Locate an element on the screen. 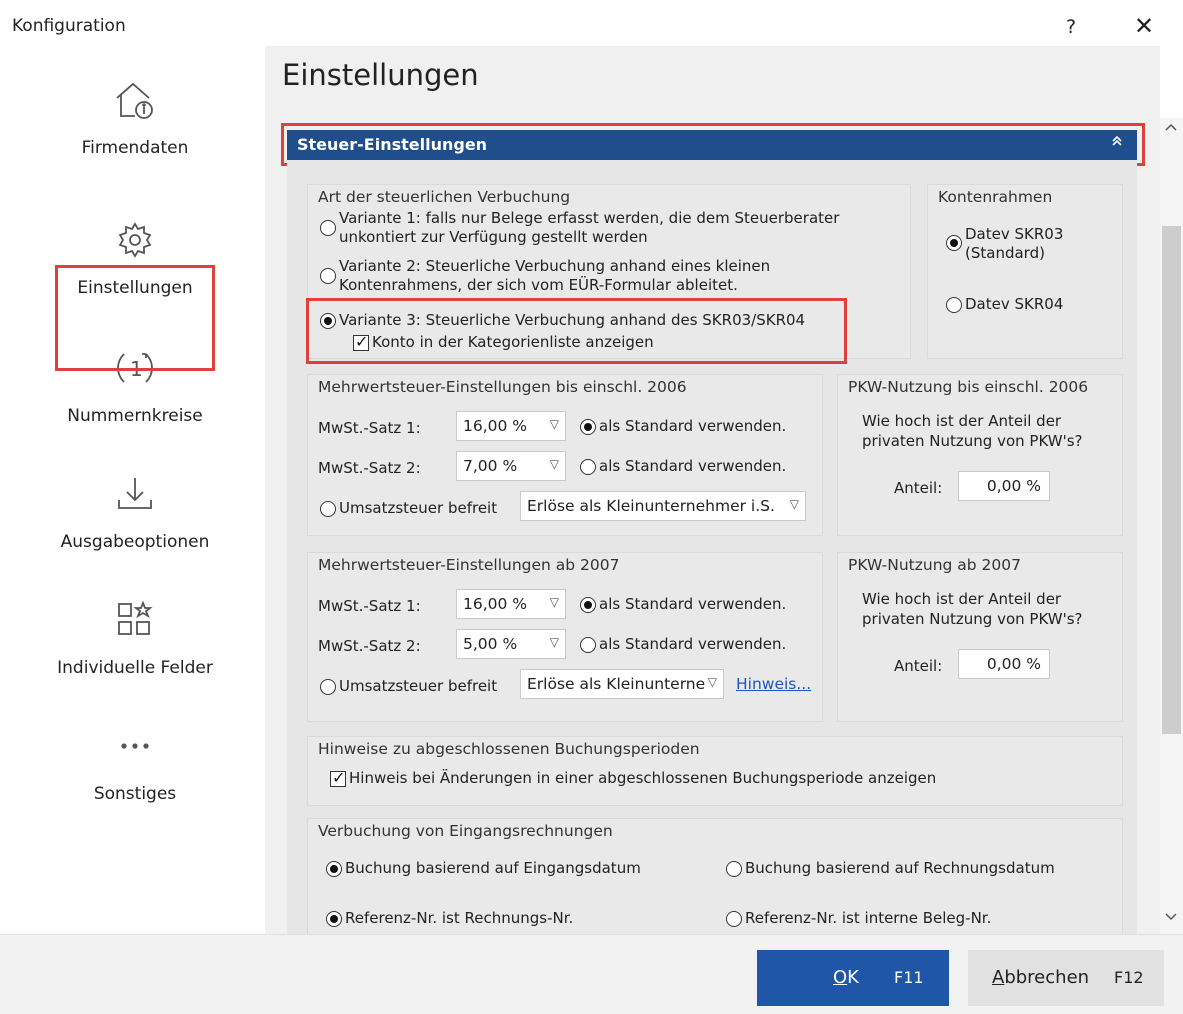 The width and height of the screenshot is (1183, 1014). group-title: PKW-Nutzung bis einschl. 2006 is located at coordinates (968, 387).